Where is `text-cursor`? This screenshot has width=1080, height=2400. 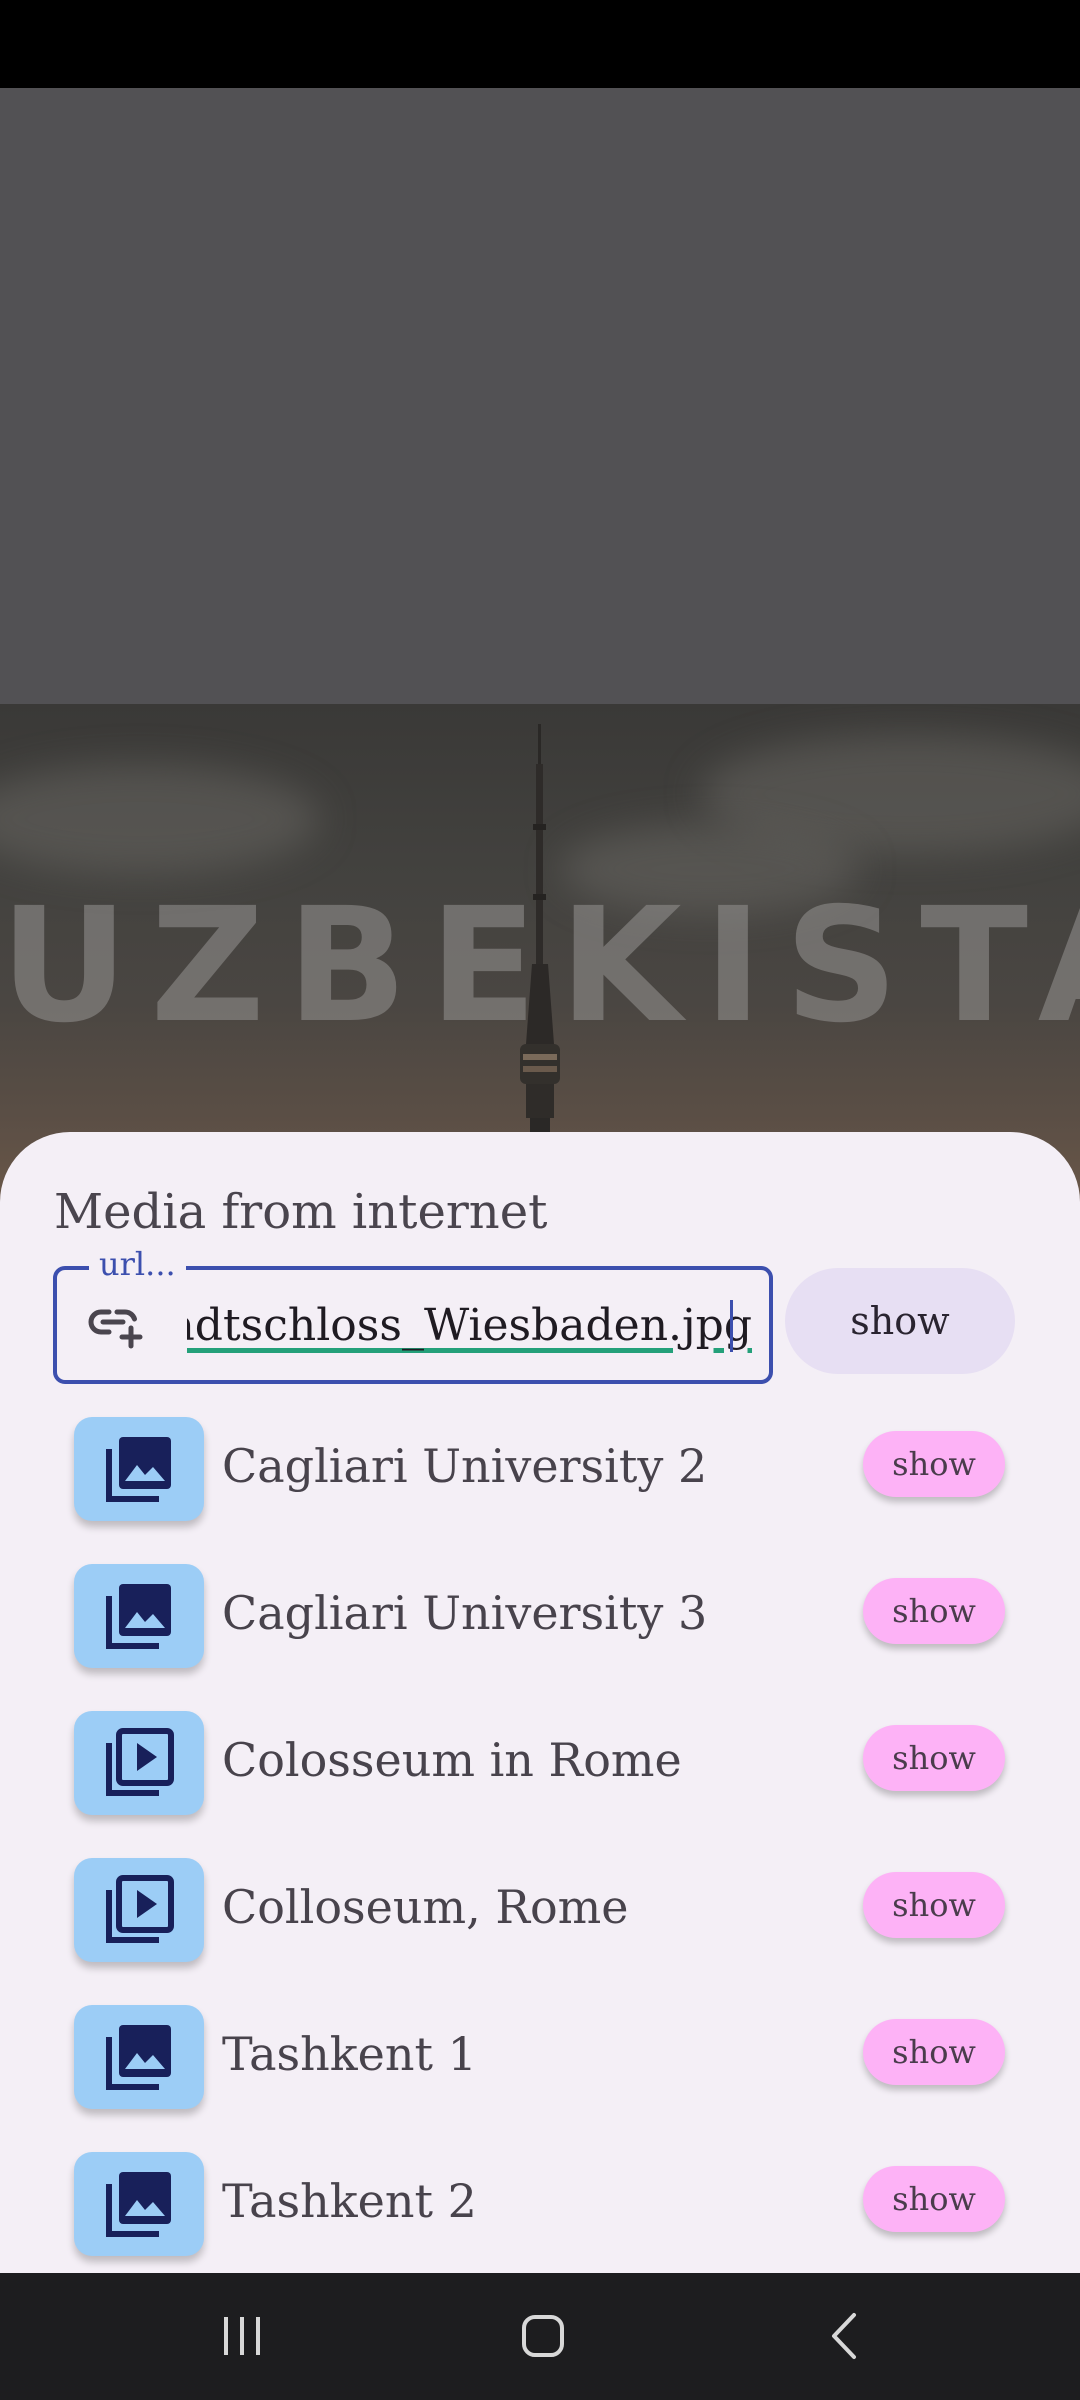
text-cursor is located at coordinates (731, 1326).